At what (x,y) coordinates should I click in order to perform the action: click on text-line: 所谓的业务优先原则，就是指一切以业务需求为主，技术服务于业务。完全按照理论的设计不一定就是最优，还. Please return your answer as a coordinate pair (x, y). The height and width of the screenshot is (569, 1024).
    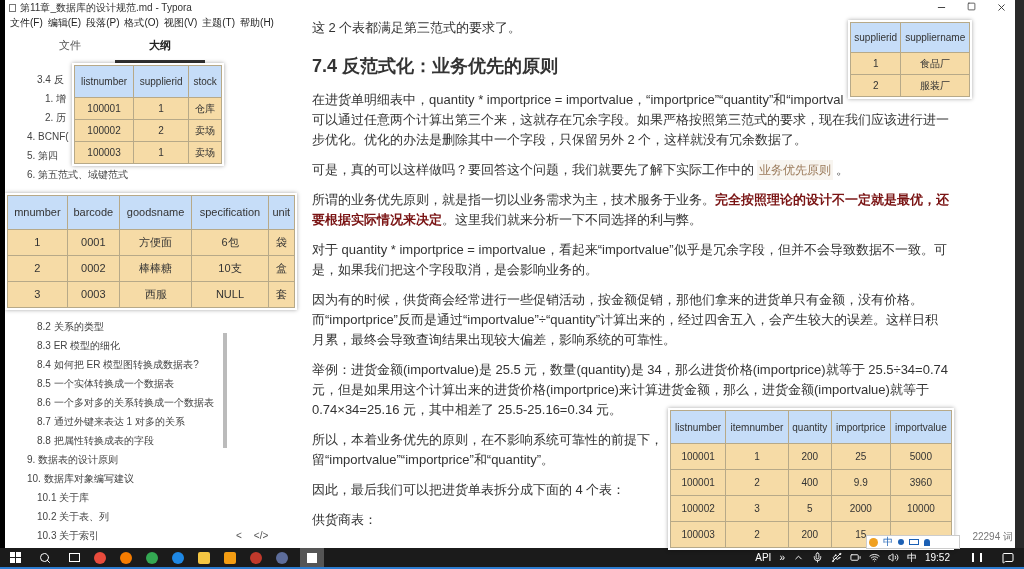
    Looking at the image, I should click on (630, 200).